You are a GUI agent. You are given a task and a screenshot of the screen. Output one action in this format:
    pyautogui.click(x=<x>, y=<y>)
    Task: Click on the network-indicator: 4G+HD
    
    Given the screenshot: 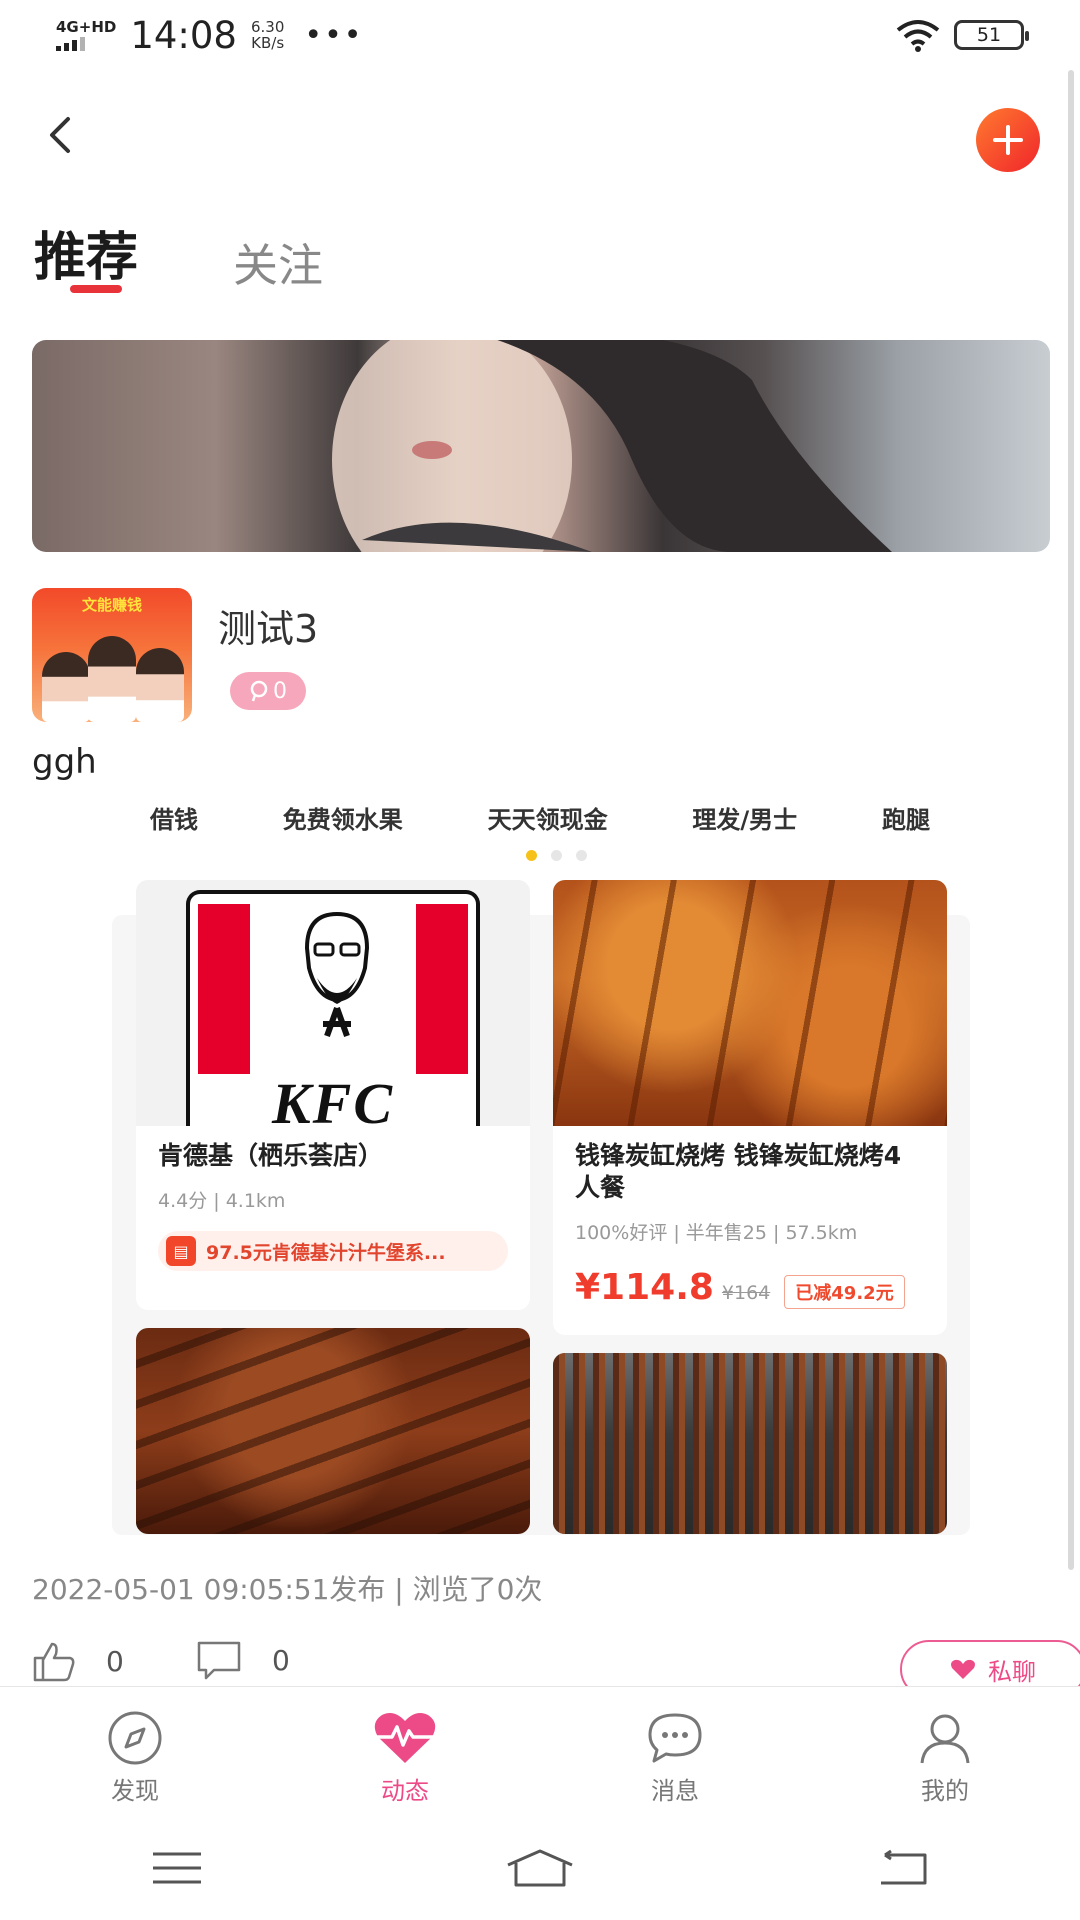 What is the action you would take?
    pyautogui.click(x=86, y=35)
    